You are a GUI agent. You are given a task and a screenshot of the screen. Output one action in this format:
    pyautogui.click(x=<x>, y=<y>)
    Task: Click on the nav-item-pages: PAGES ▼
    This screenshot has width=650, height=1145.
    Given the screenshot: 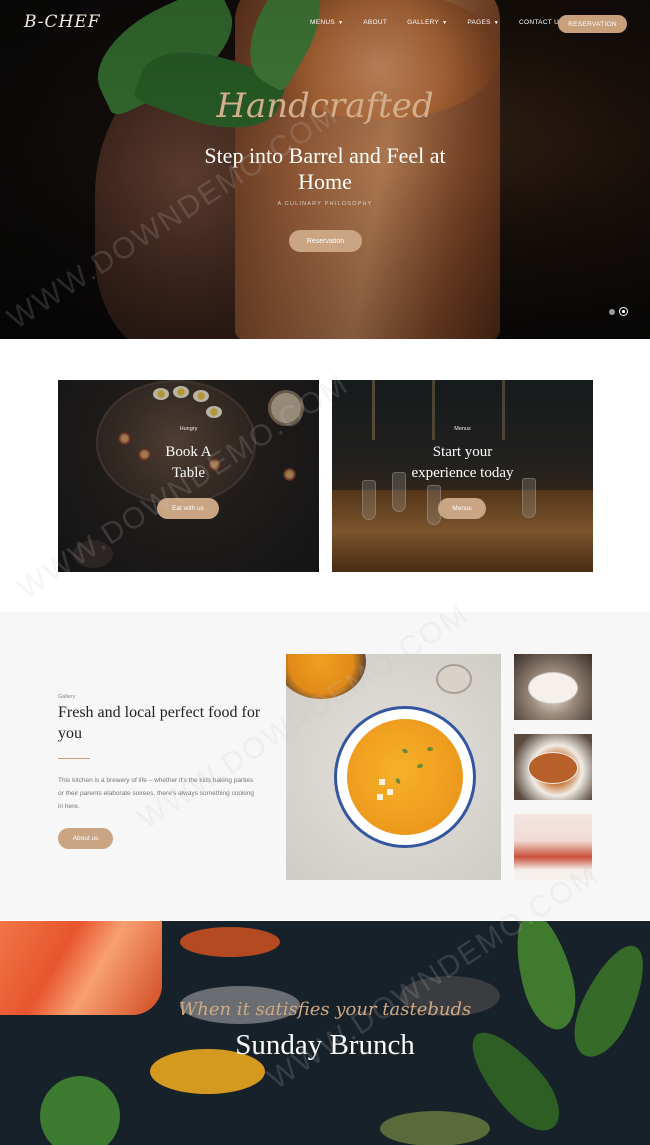 What is the action you would take?
    pyautogui.click(x=483, y=22)
    